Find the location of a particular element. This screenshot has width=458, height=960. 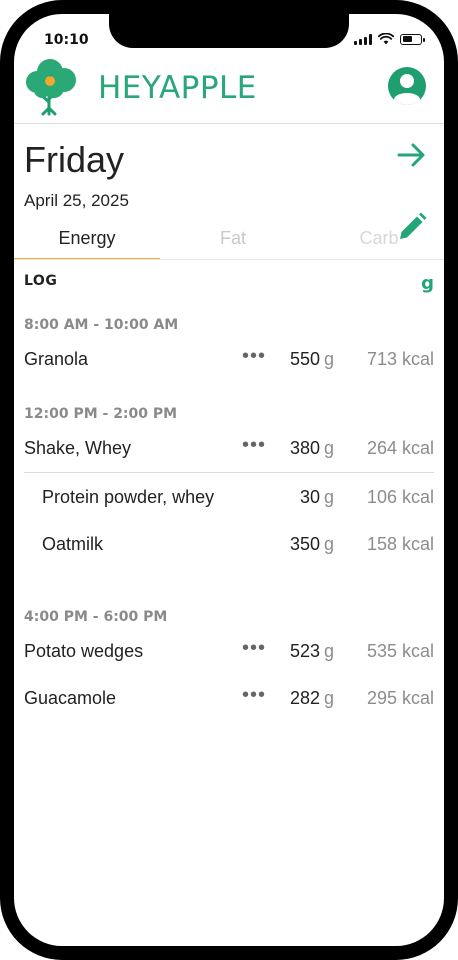

brand-name-light: APPLE is located at coordinates (207, 88).